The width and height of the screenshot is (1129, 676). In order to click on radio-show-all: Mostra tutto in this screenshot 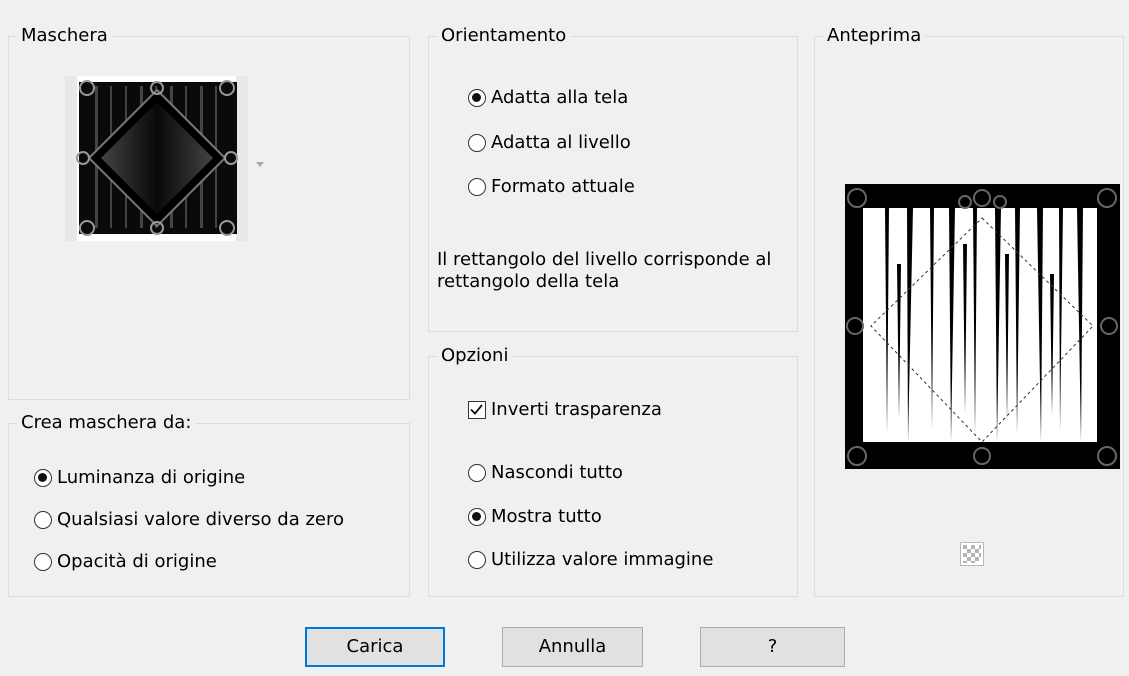, I will do `click(535, 517)`.